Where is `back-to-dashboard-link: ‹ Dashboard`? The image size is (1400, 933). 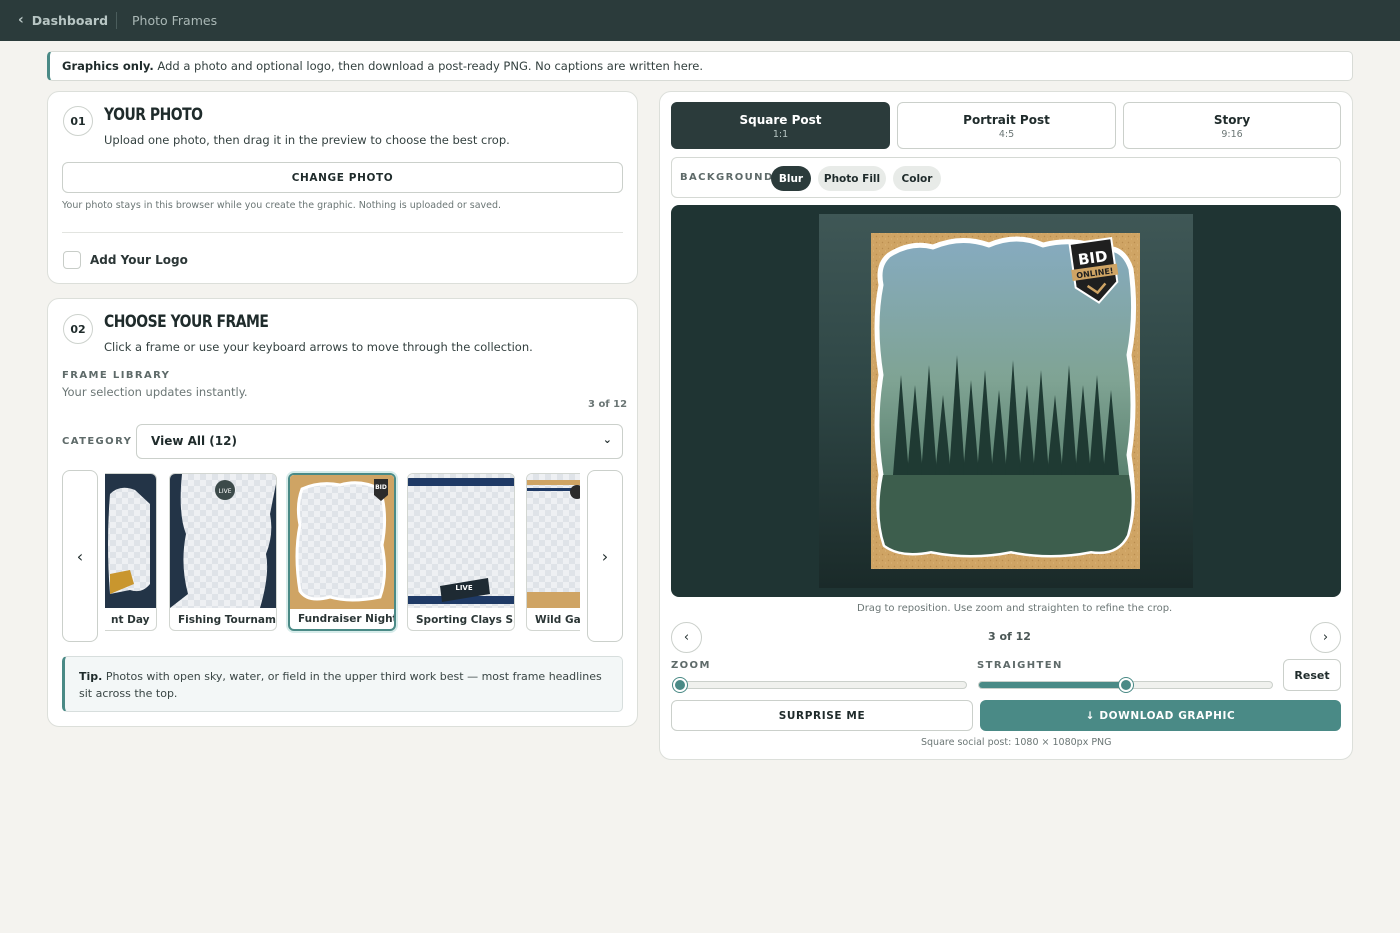
back-to-dashboard-link: ‹ Dashboard is located at coordinates (63, 20).